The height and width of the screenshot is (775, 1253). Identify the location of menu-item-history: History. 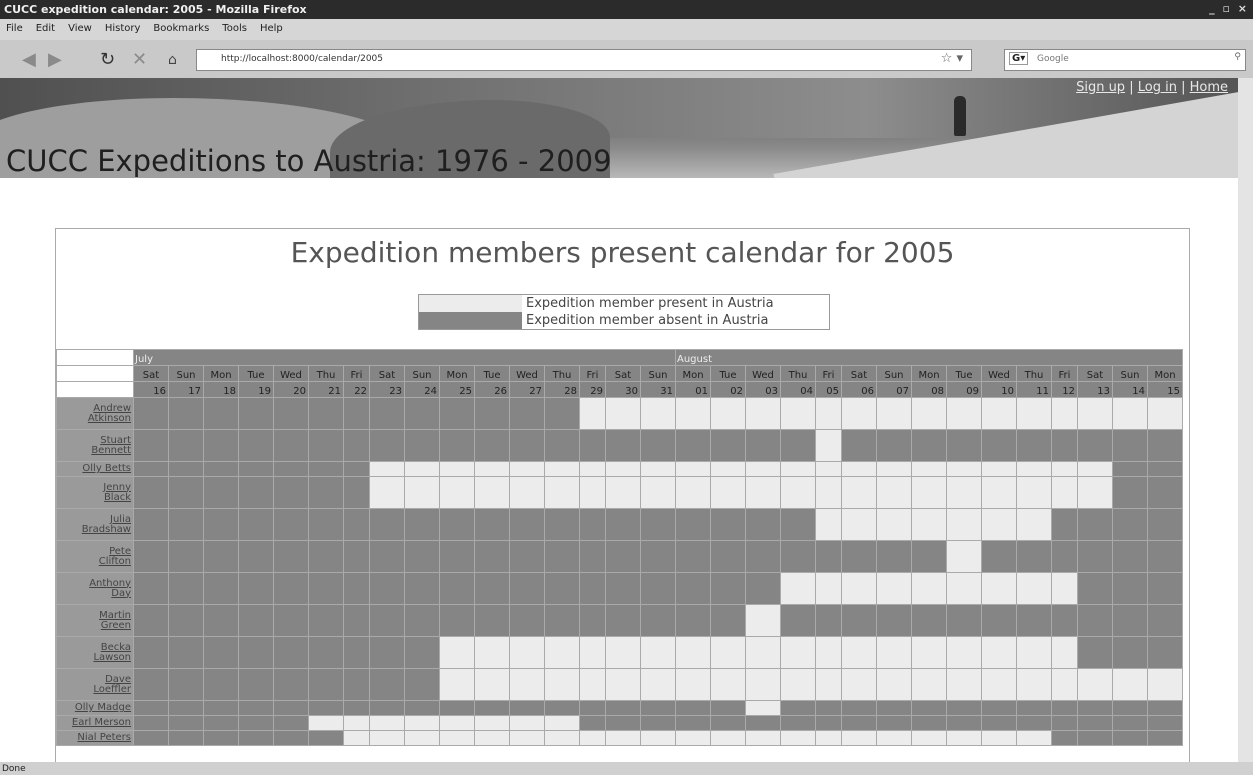
(123, 26).